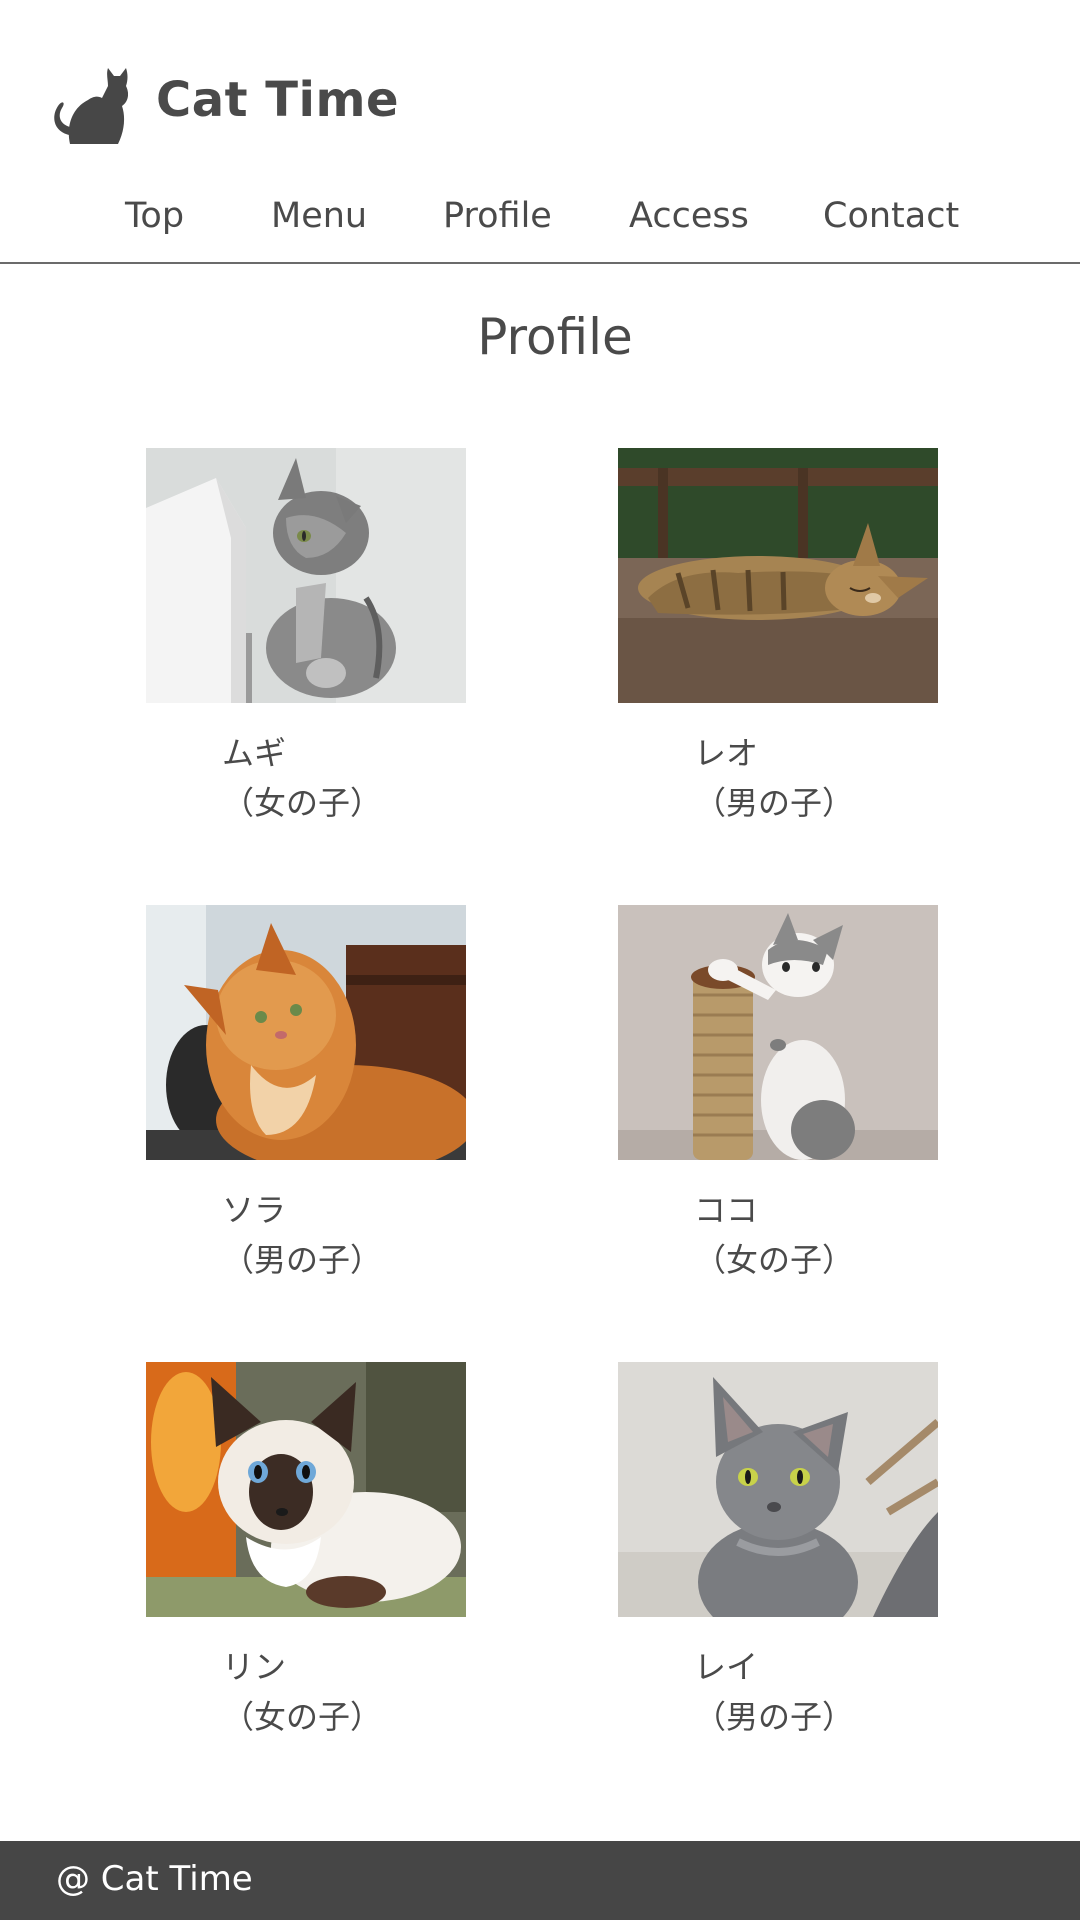 The width and height of the screenshot is (1080, 1920). Describe the element at coordinates (726, 1667) in the screenshot. I see `cat-name: レイ` at that location.